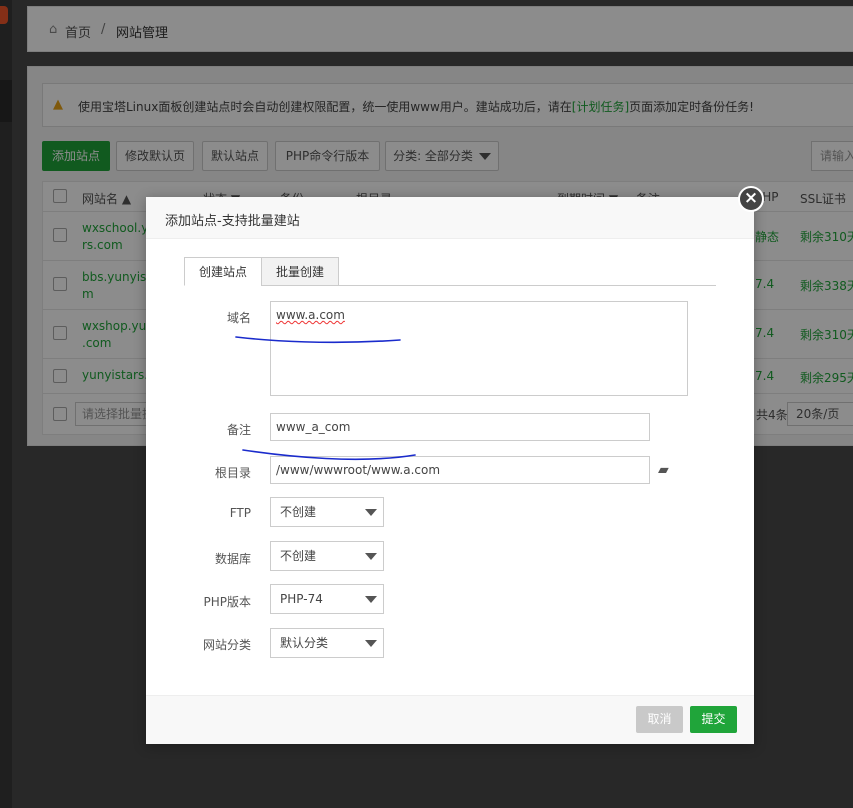  I want to click on root-label: 根目录, so click(232, 473).